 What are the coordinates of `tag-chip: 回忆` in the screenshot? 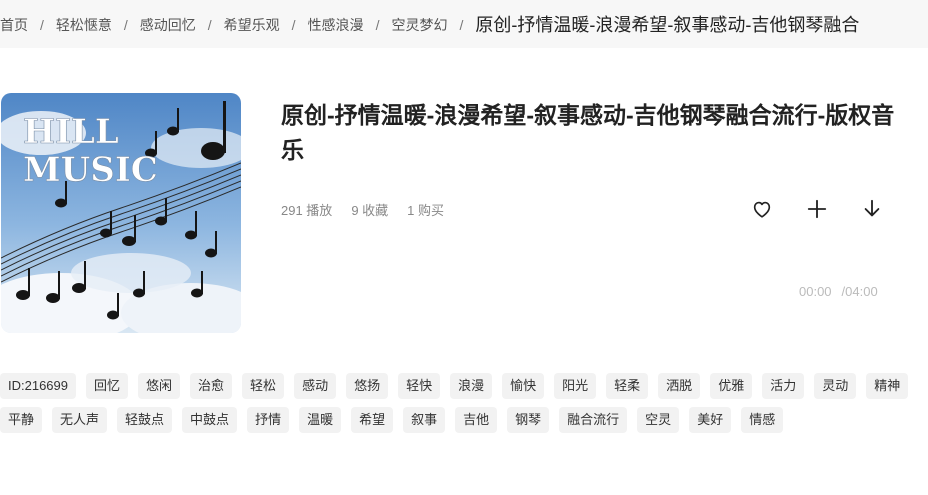 It's located at (107, 386).